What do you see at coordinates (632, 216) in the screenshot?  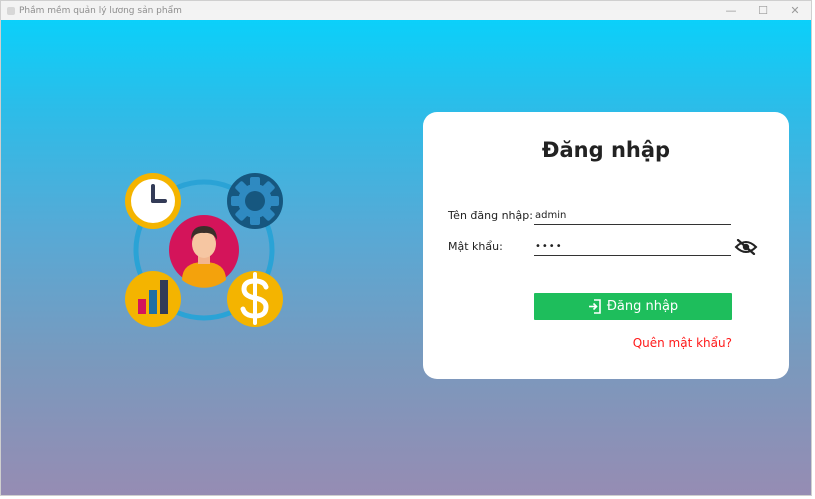 I see `username-input` at bounding box center [632, 216].